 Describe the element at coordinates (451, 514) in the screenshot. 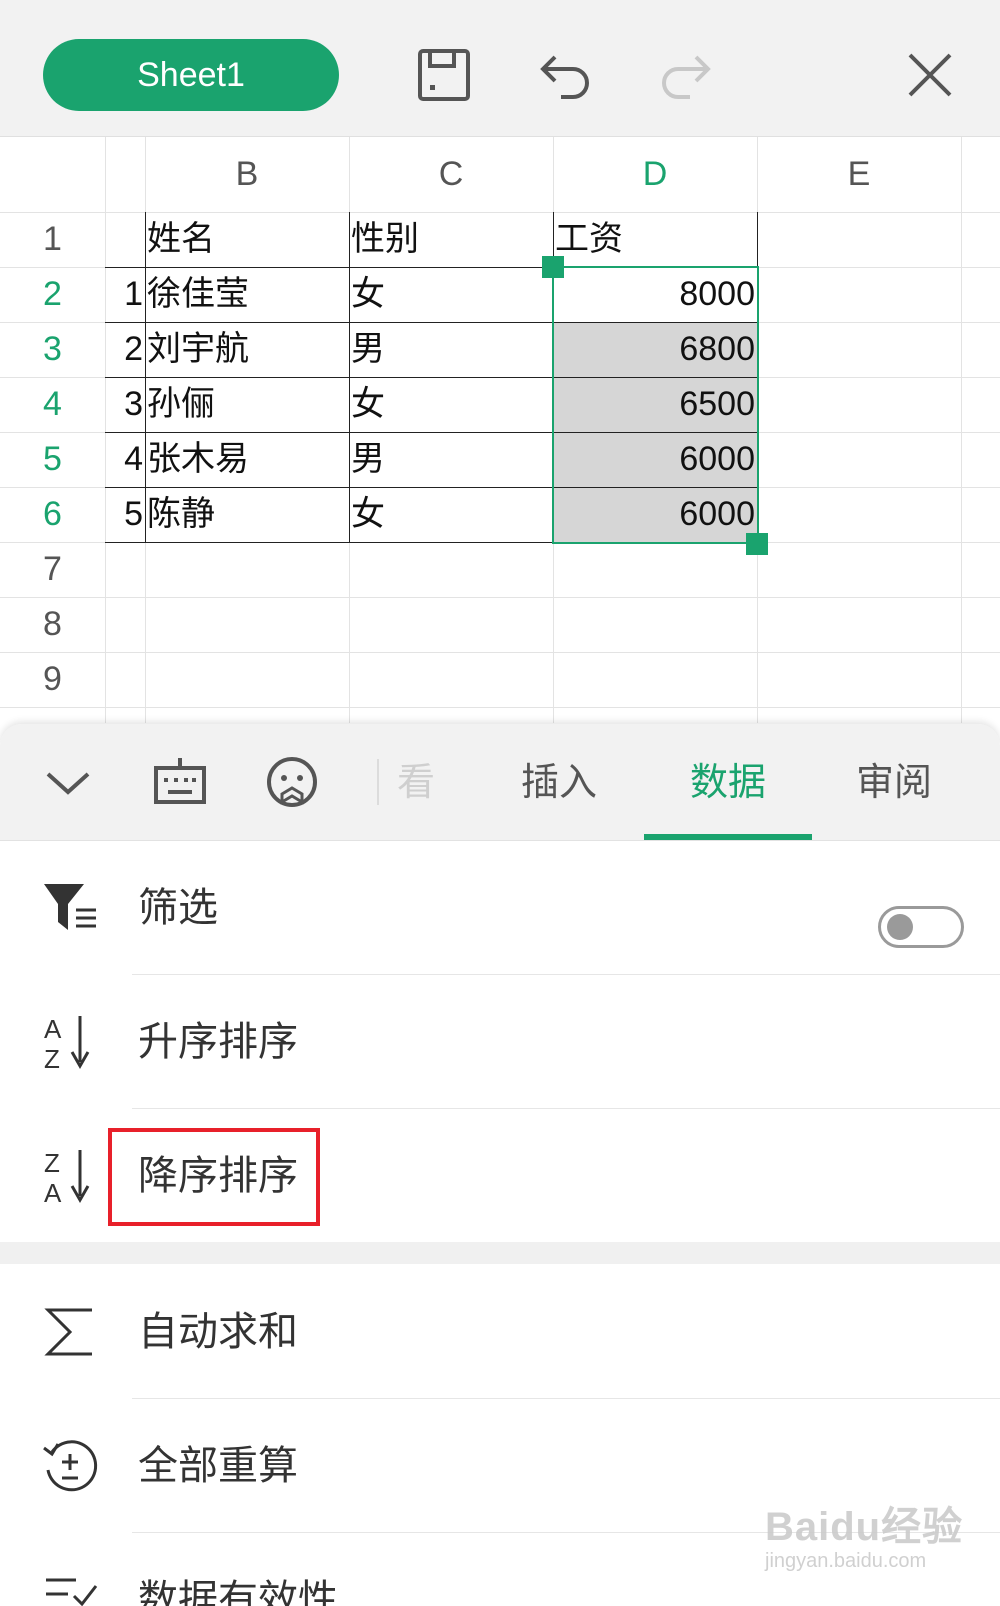

I see `cell-c6: 女` at that location.